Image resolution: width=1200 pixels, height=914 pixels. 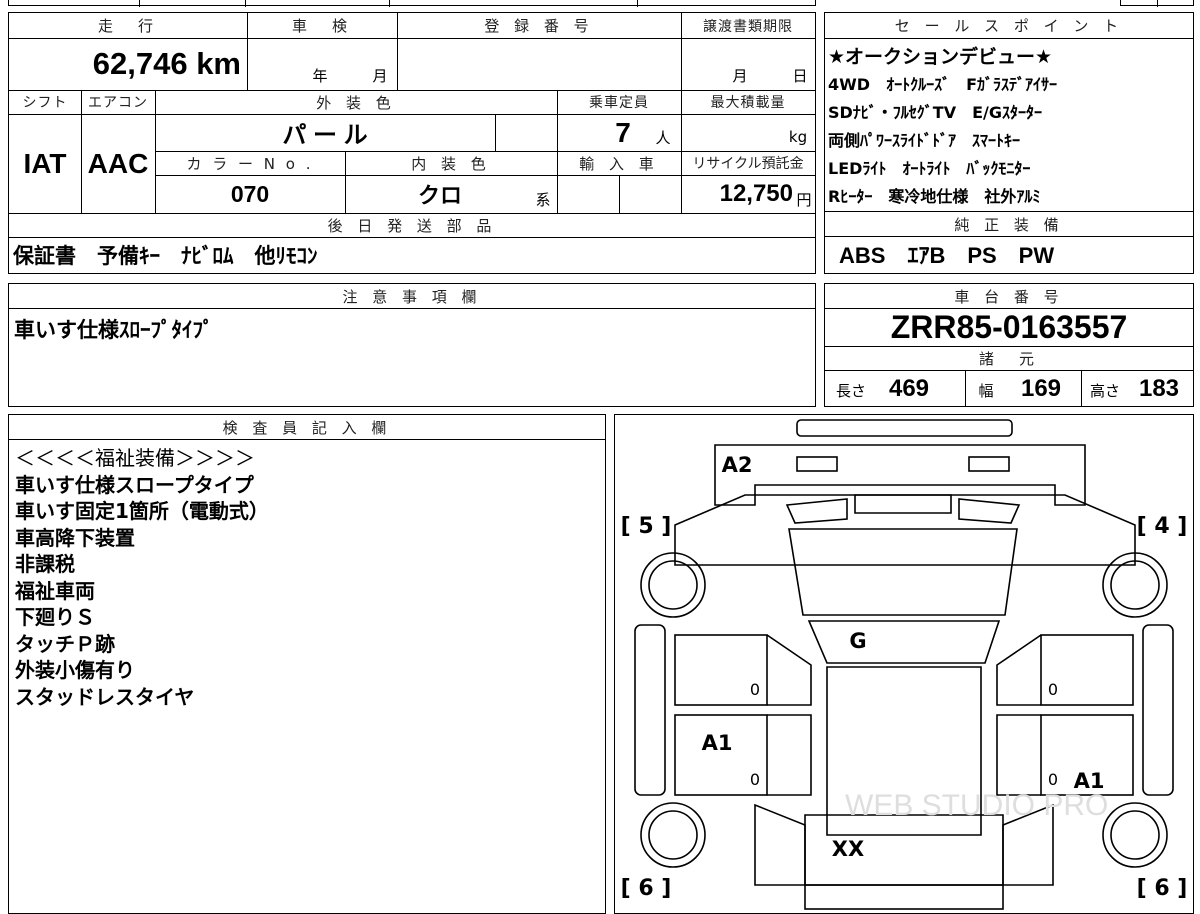 What do you see at coordinates (748, 103) in the screenshot?
I see `max-load-header: 最大積載量` at bounding box center [748, 103].